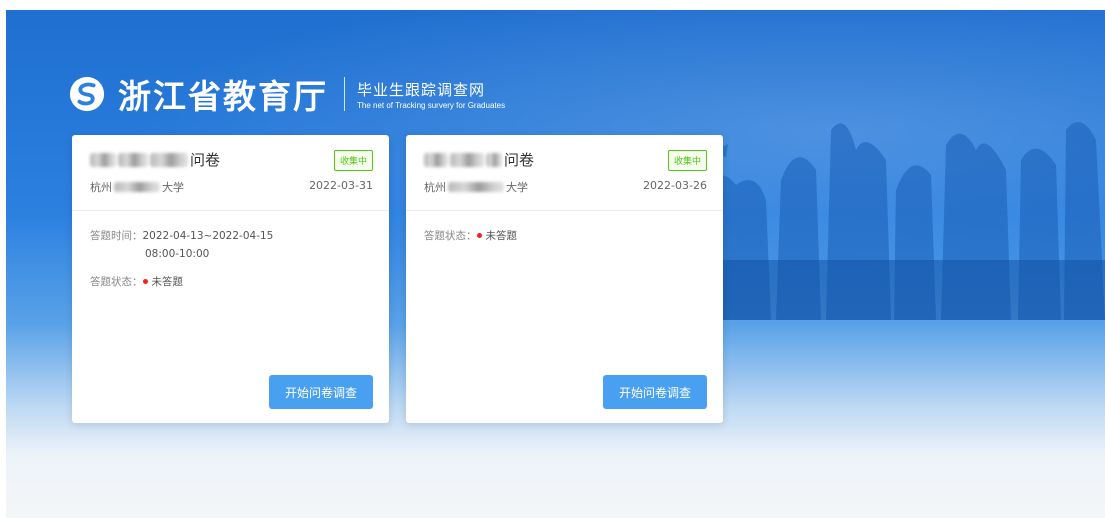 This screenshot has height=518, width=1105. I want to click on survey-card-body: 答题状态： 未答题, so click(564, 238).